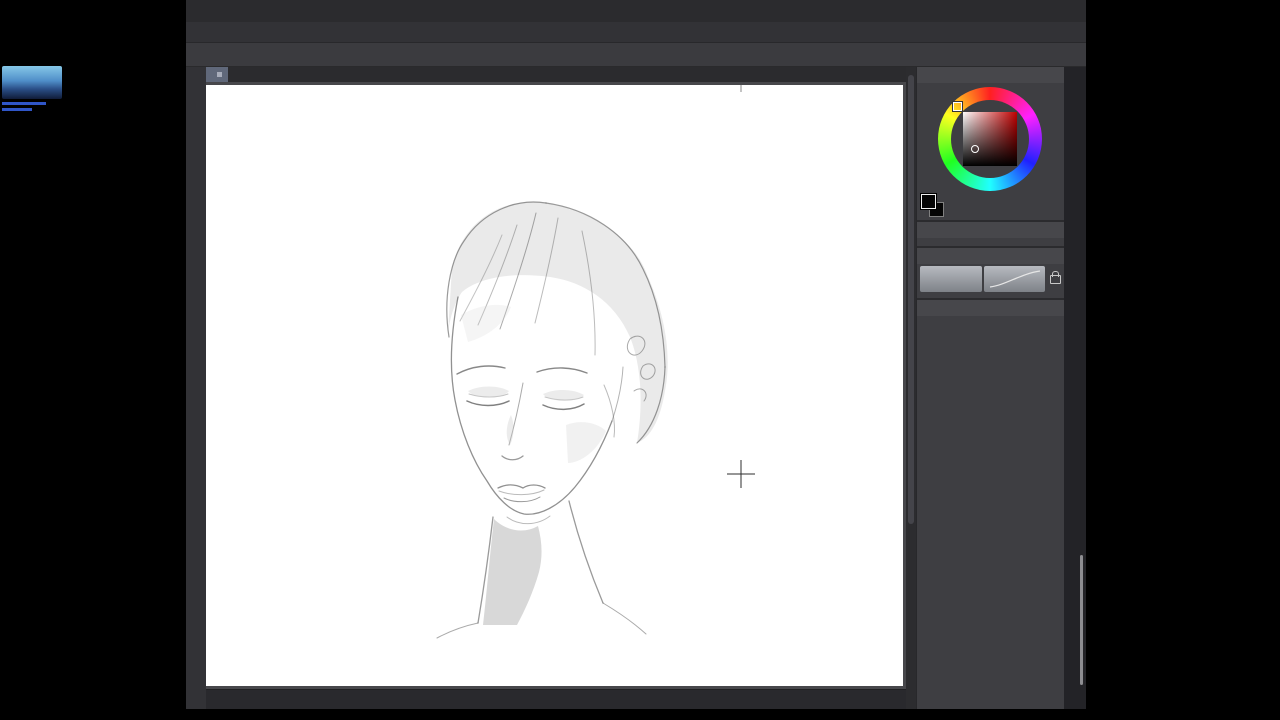 Image resolution: width=1280 pixels, height=720 pixels. I want to click on cursor-crosshair, so click(741, 474).